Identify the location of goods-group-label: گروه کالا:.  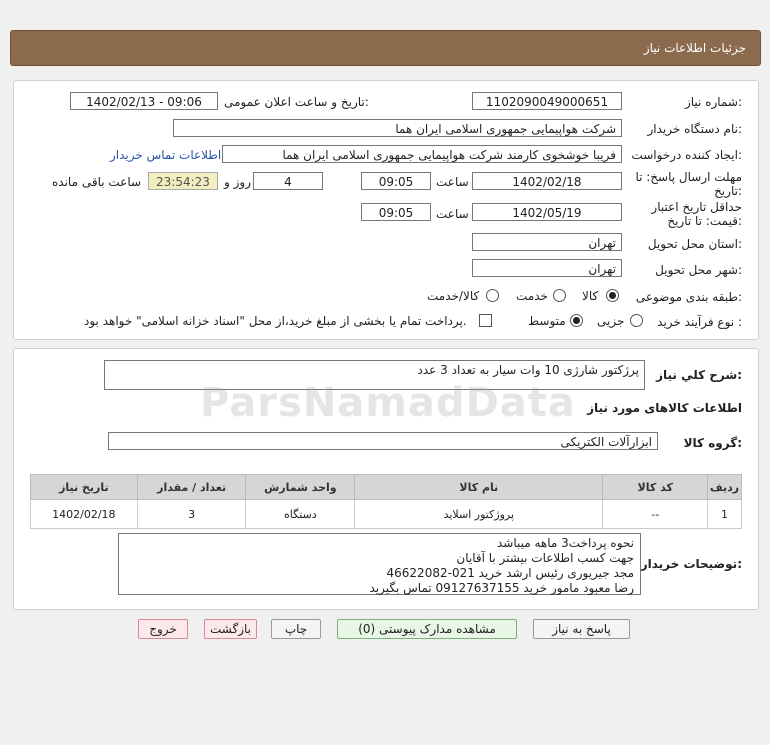
(712, 443).